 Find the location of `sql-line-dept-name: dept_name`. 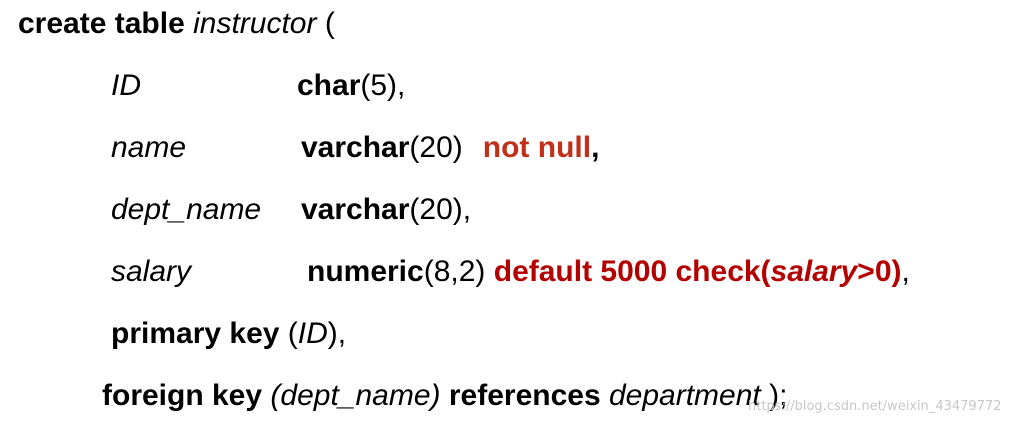

sql-line-dept-name: dept_name is located at coordinates (186, 210).